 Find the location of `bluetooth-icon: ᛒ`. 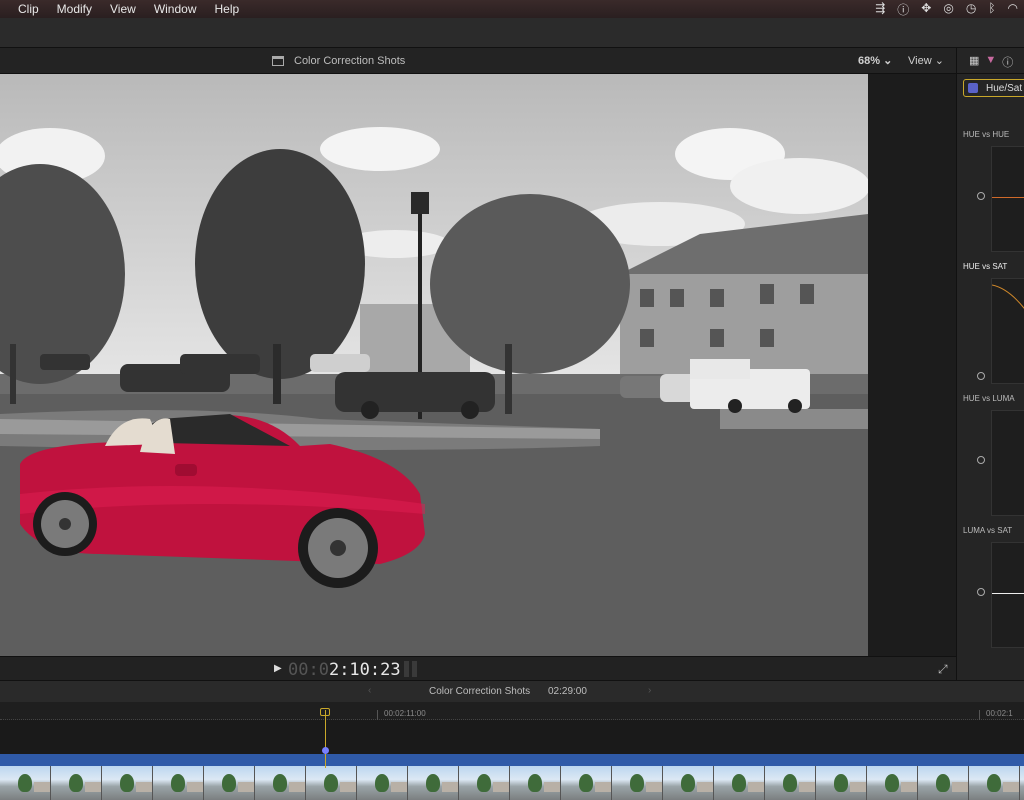

bluetooth-icon: ᛒ is located at coordinates (991, 9).